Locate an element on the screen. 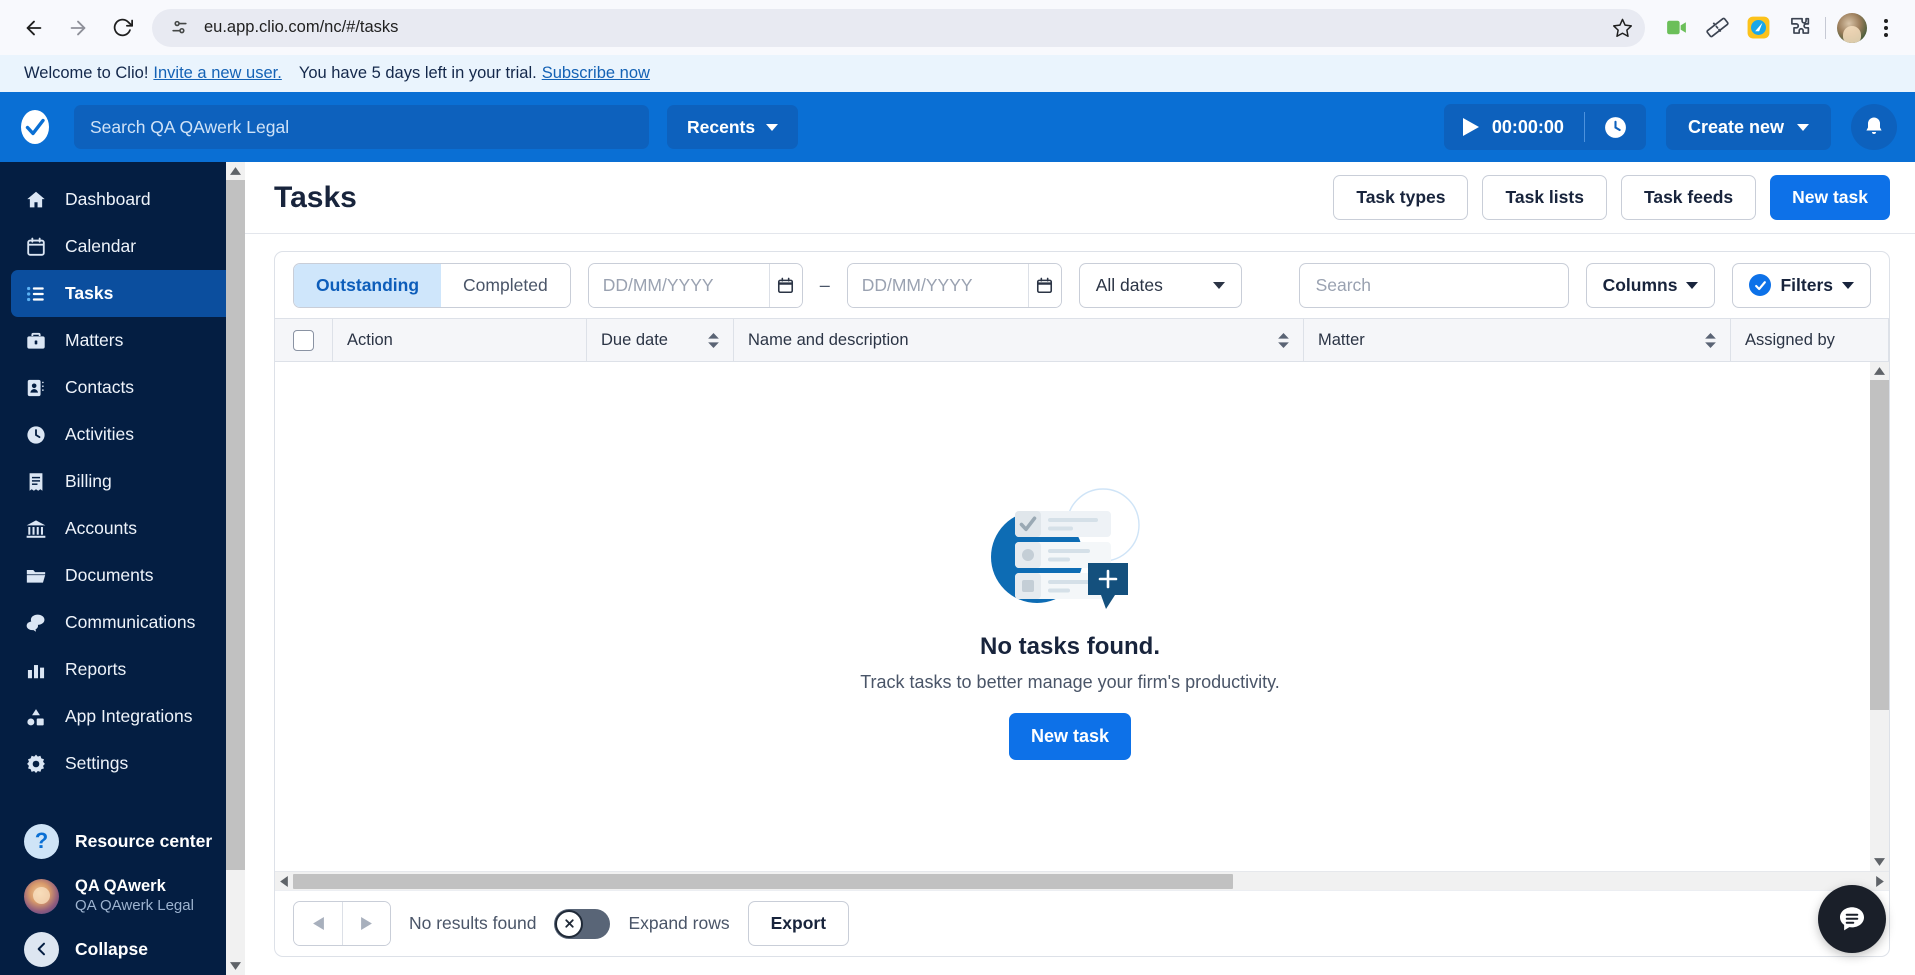 Image resolution: width=1915 pixels, height=975 pixels. subscribe-now-link: Subscribe now is located at coordinates (596, 73).